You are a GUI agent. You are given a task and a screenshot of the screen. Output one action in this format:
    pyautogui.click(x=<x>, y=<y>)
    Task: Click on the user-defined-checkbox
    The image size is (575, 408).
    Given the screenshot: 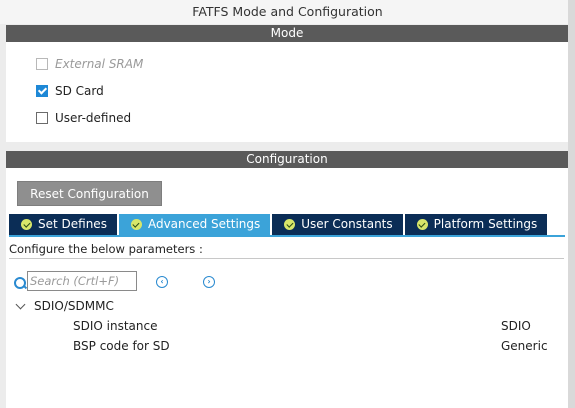 What is the action you would take?
    pyautogui.click(x=42, y=118)
    